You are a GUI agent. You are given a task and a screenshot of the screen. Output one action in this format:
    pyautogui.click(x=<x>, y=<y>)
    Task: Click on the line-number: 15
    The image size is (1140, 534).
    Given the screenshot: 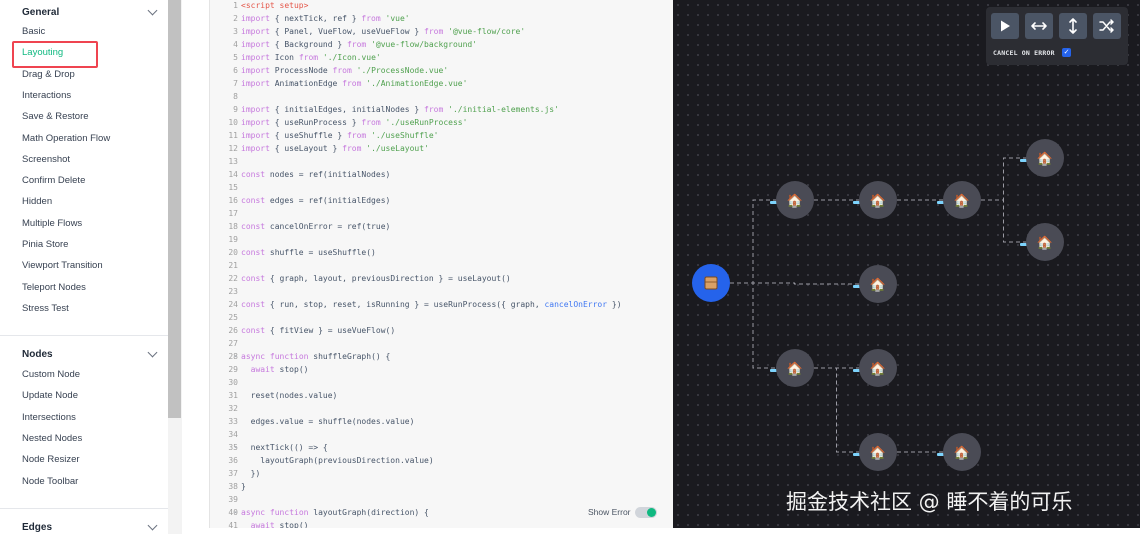 What is the action you would take?
    pyautogui.click(x=233, y=187)
    